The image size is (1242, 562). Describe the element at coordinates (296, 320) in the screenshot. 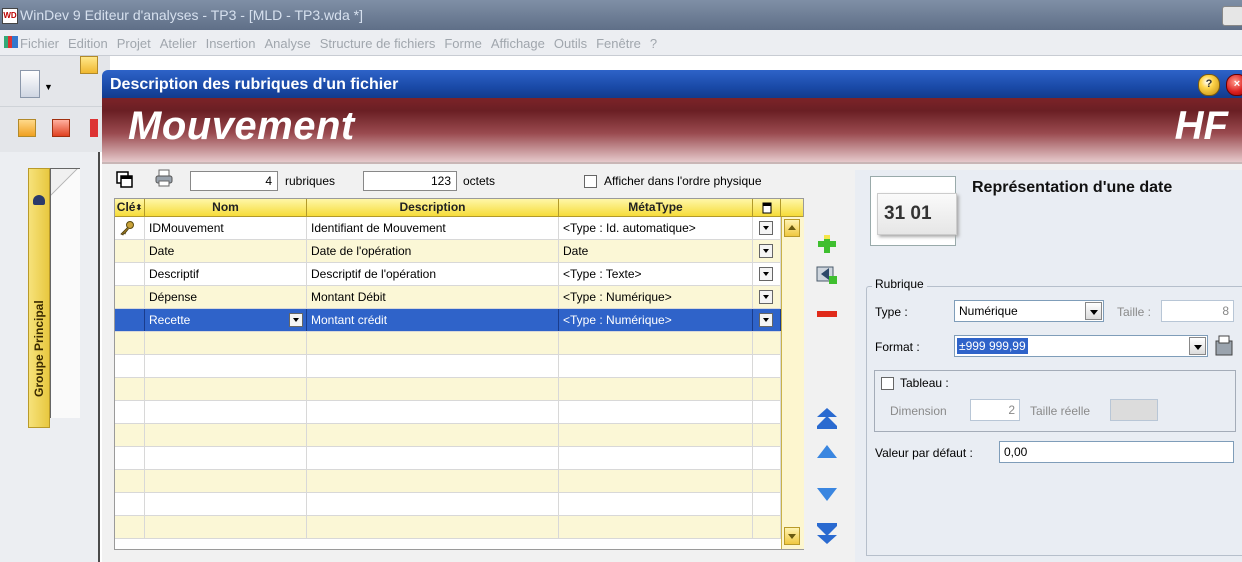

I see `nom-dropdown-button` at that location.